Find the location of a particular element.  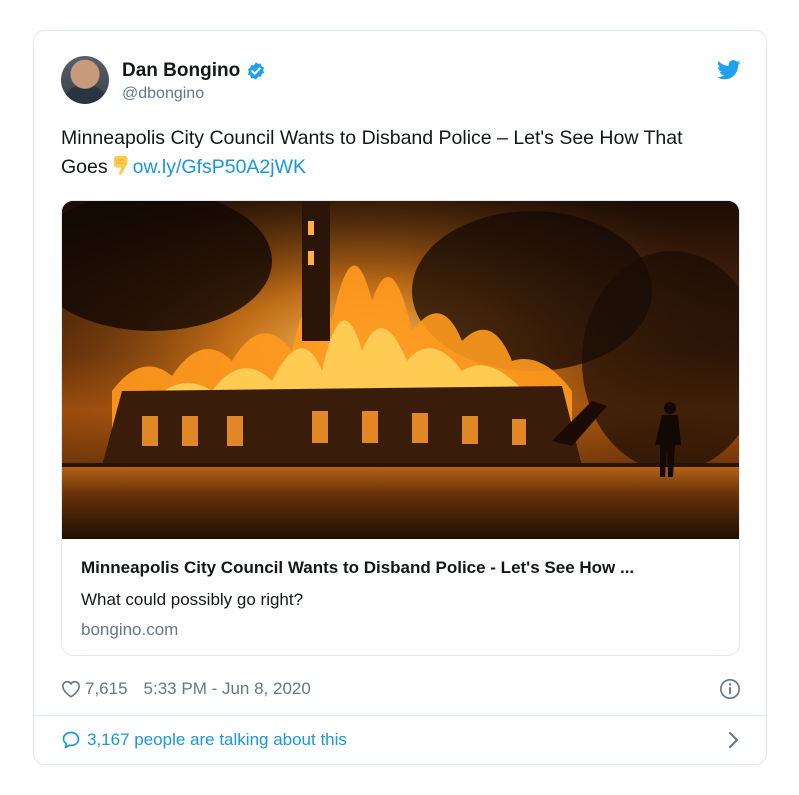

display-name-row: Dan Bongino is located at coordinates (194, 71).